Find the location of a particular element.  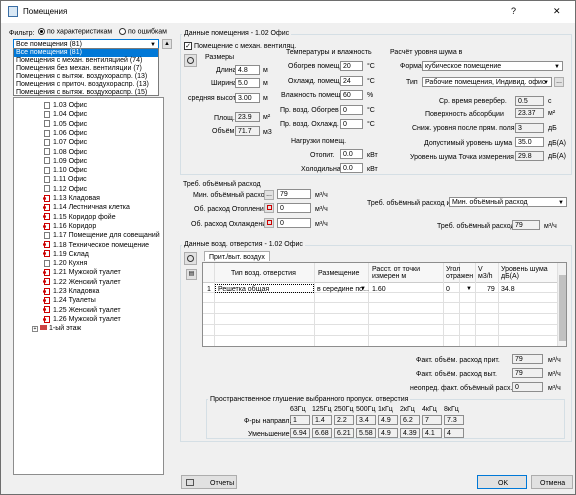

heat-temp-label: Обогрев помещ. is located at coordinates (315, 66).